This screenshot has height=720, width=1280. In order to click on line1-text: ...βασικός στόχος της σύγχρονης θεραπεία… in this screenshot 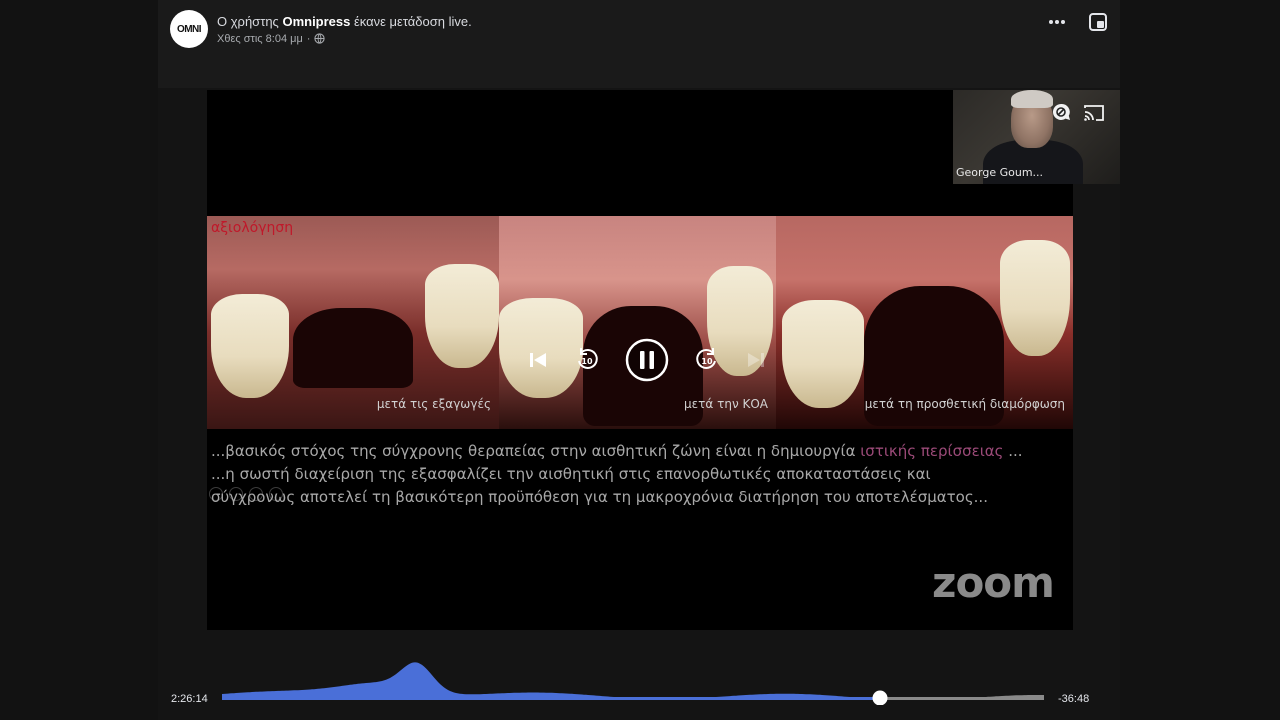, I will do `click(536, 451)`.